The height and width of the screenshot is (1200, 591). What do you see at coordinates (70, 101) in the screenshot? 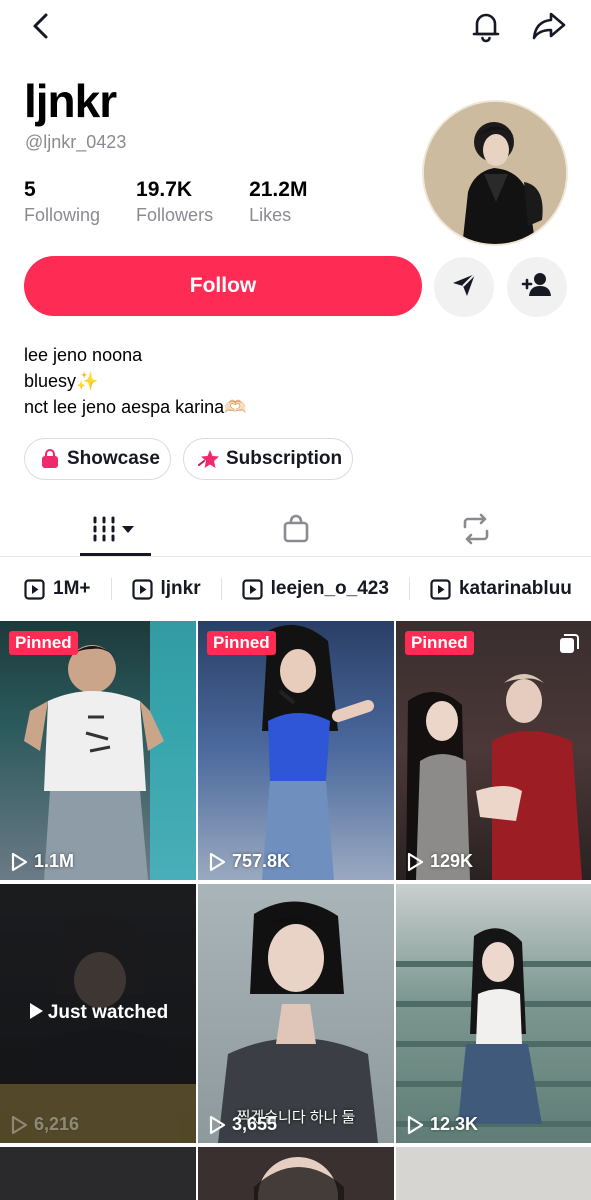
I see `profile-name: ljnkr` at bounding box center [70, 101].